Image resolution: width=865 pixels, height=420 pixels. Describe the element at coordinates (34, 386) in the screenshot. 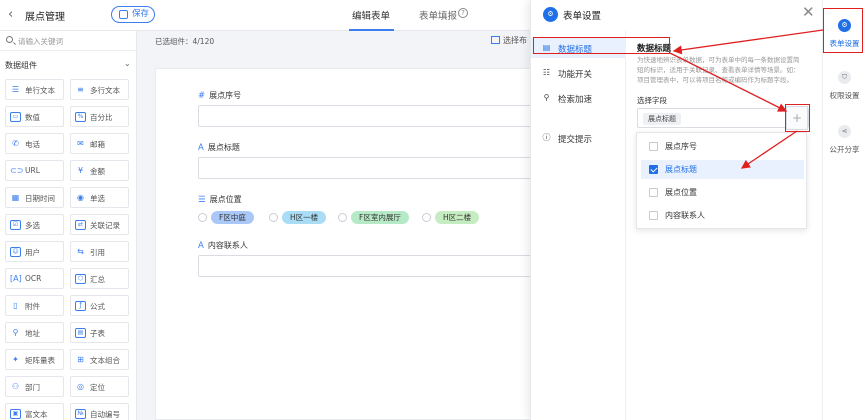

I see `component-department: ⚇ 部门` at that location.